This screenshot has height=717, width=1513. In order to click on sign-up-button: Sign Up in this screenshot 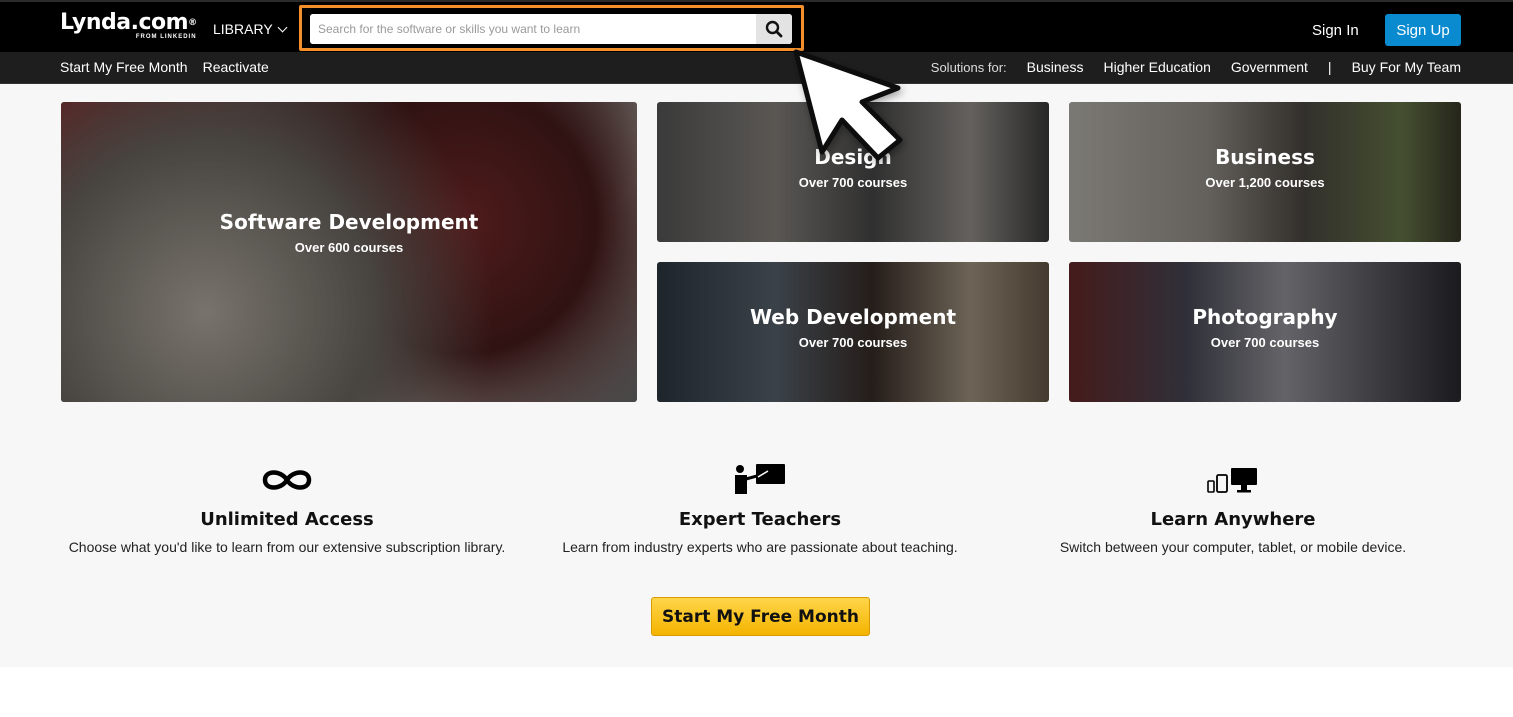, I will do `click(1423, 30)`.